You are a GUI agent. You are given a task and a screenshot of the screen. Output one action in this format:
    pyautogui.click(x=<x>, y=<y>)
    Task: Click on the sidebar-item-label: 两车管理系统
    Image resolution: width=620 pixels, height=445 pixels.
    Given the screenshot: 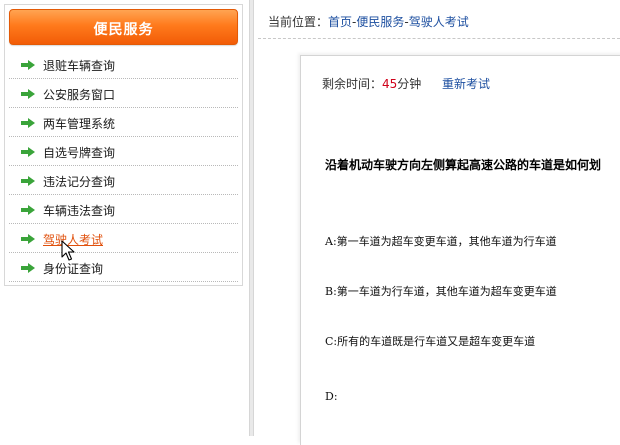 What is the action you would take?
    pyautogui.click(x=79, y=124)
    